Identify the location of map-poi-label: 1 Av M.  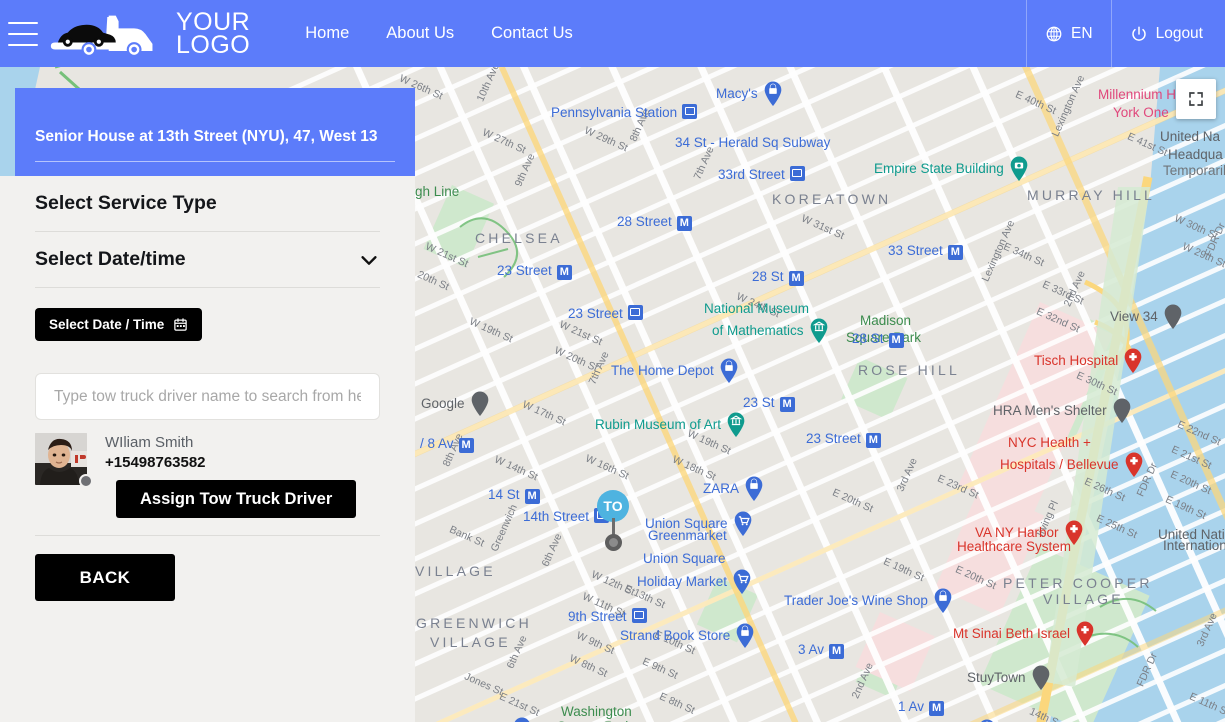
(921, 706).